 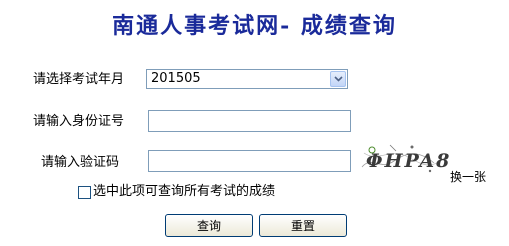 What do you see at coordinates (338, 79) in the screenshot?
I see `chevron-down-icon` at bounding box center [338, 79].